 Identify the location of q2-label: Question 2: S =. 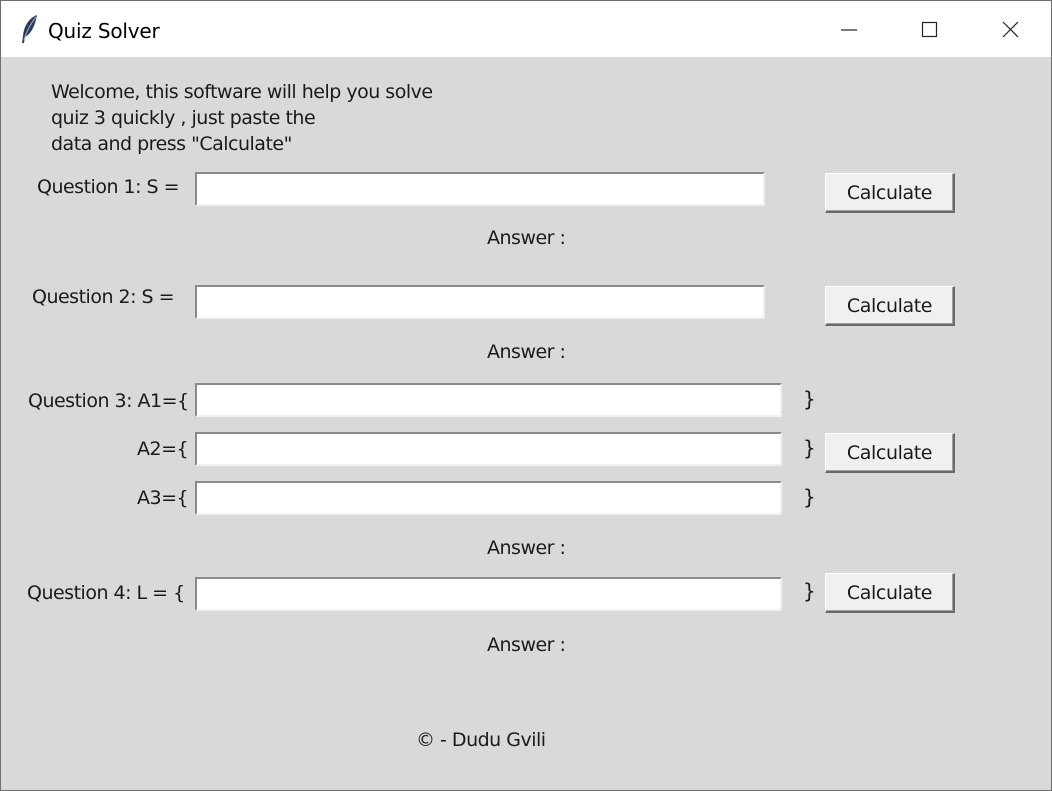
(103, 297).